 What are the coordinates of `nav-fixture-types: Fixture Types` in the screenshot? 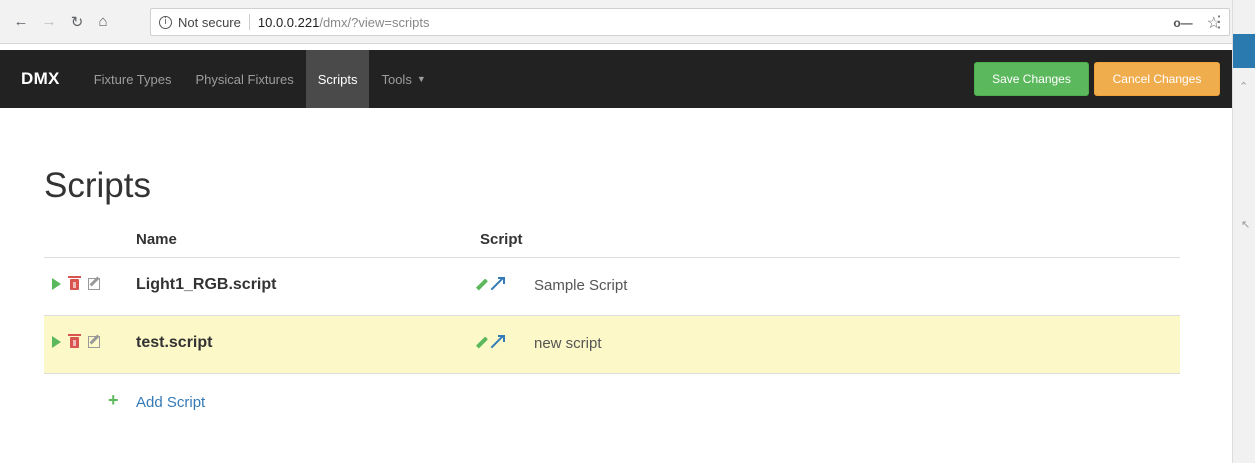 It's located at (133, 79).